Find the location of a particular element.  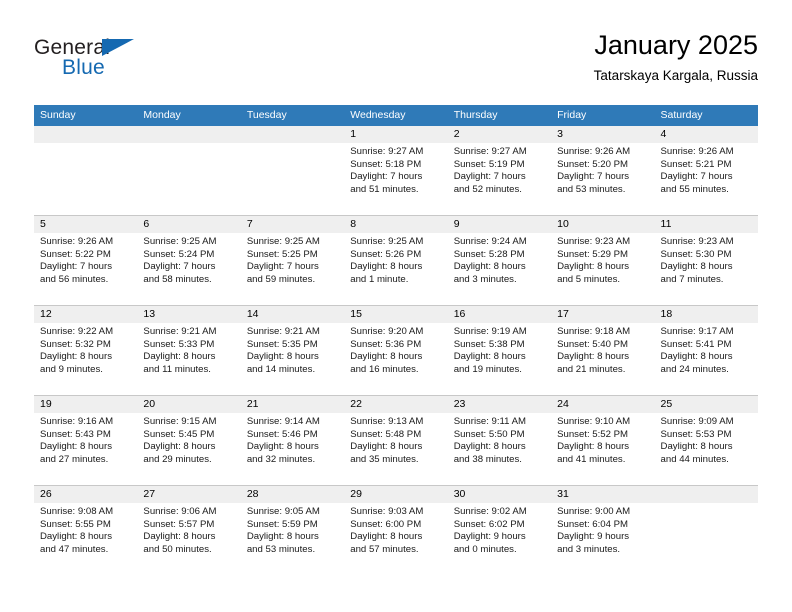

day-number: 30 is located at coordinates (499, 494).